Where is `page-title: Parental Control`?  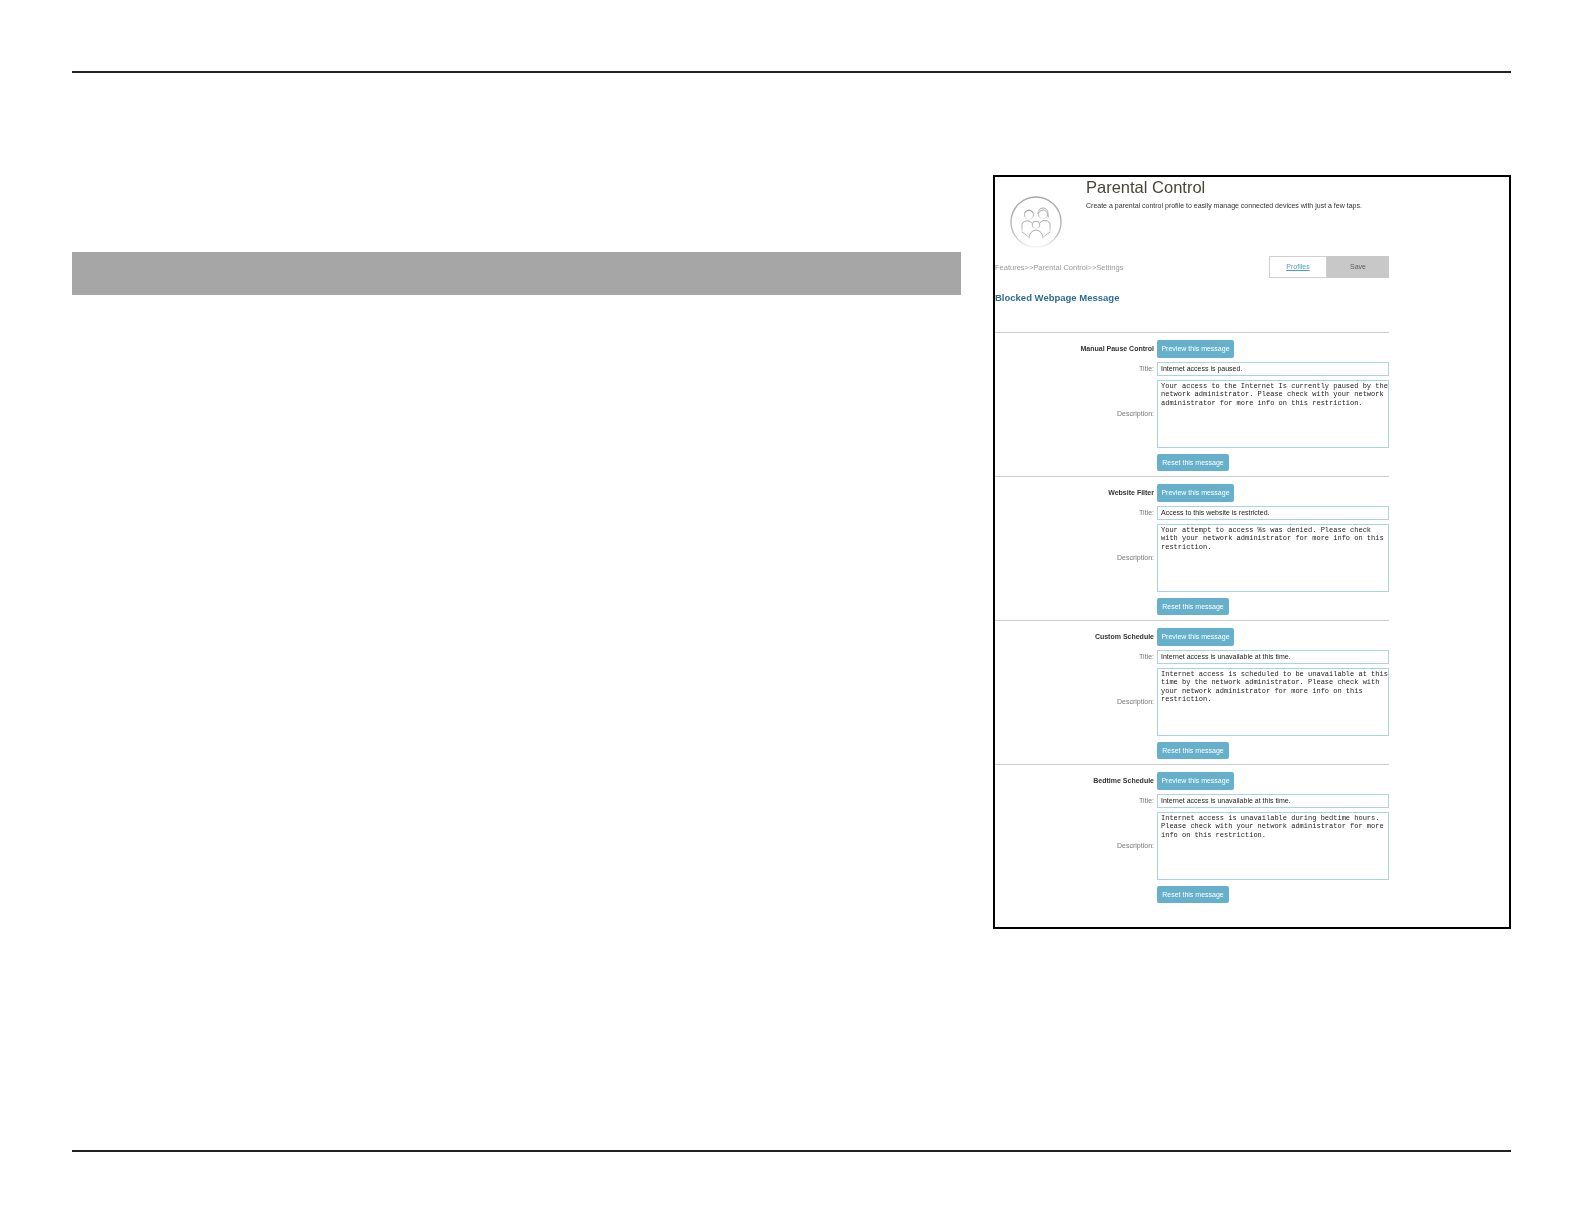 page-title: Parental Control is located at coordinates (1146, 187).